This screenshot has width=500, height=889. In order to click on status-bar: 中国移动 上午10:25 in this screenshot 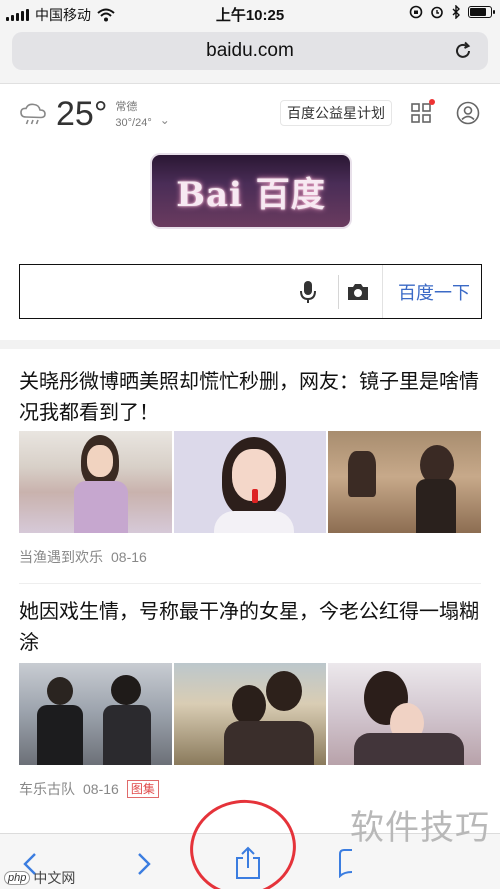, I will do `click(250, 13)`.